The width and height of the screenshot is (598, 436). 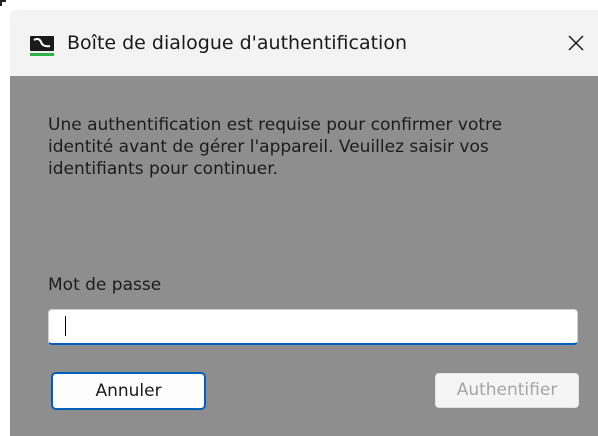 I want to click on authenticate-button: Authentifier, so click(x=507, y=390).